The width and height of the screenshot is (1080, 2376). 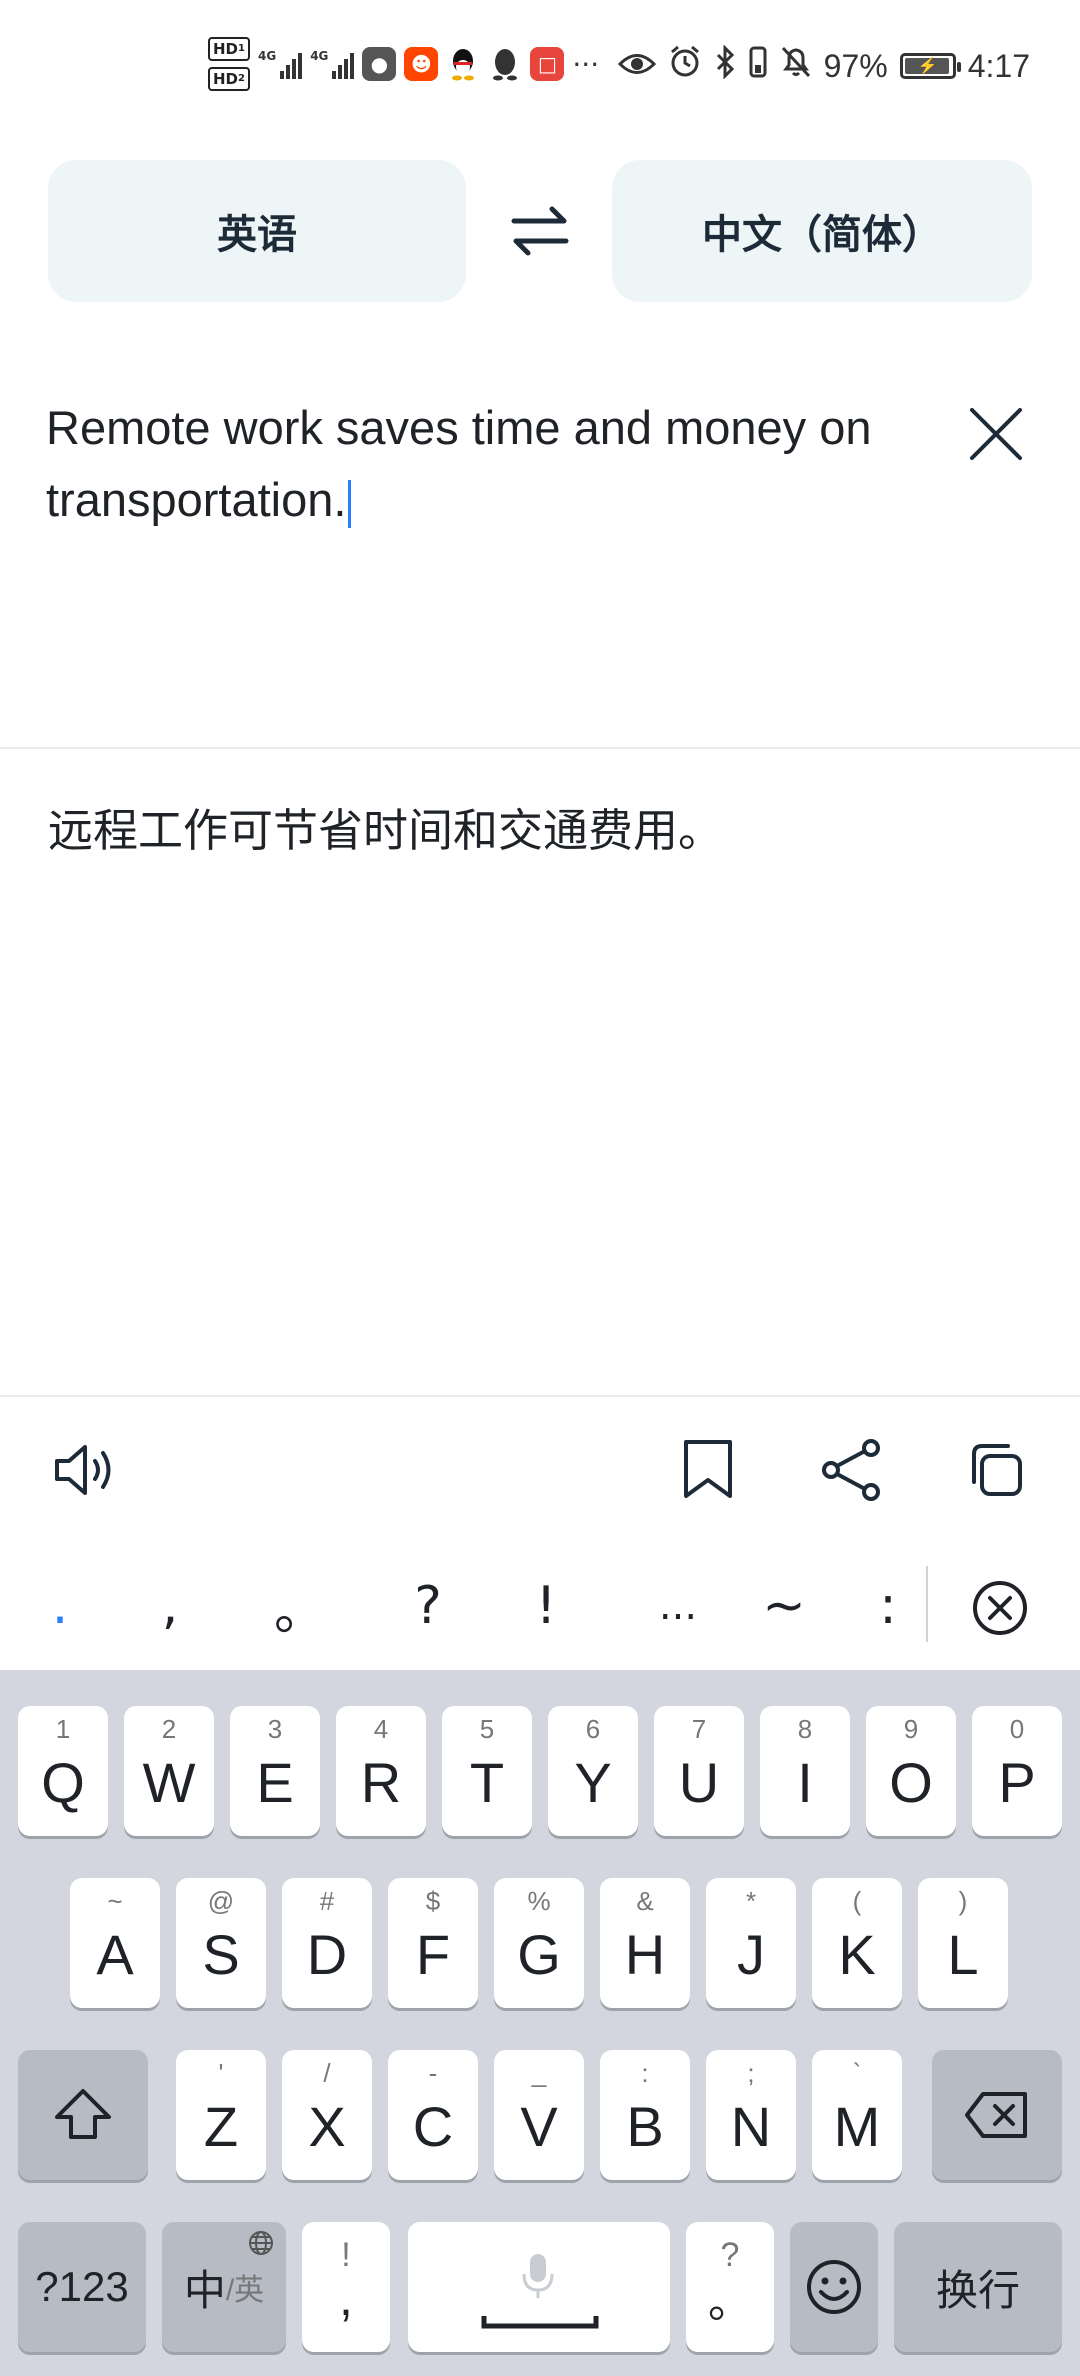 What do you see at coordinates (60, 1606) in the screenshot?
I see `punctuation-key: .` at bounding box center [60, 1606].